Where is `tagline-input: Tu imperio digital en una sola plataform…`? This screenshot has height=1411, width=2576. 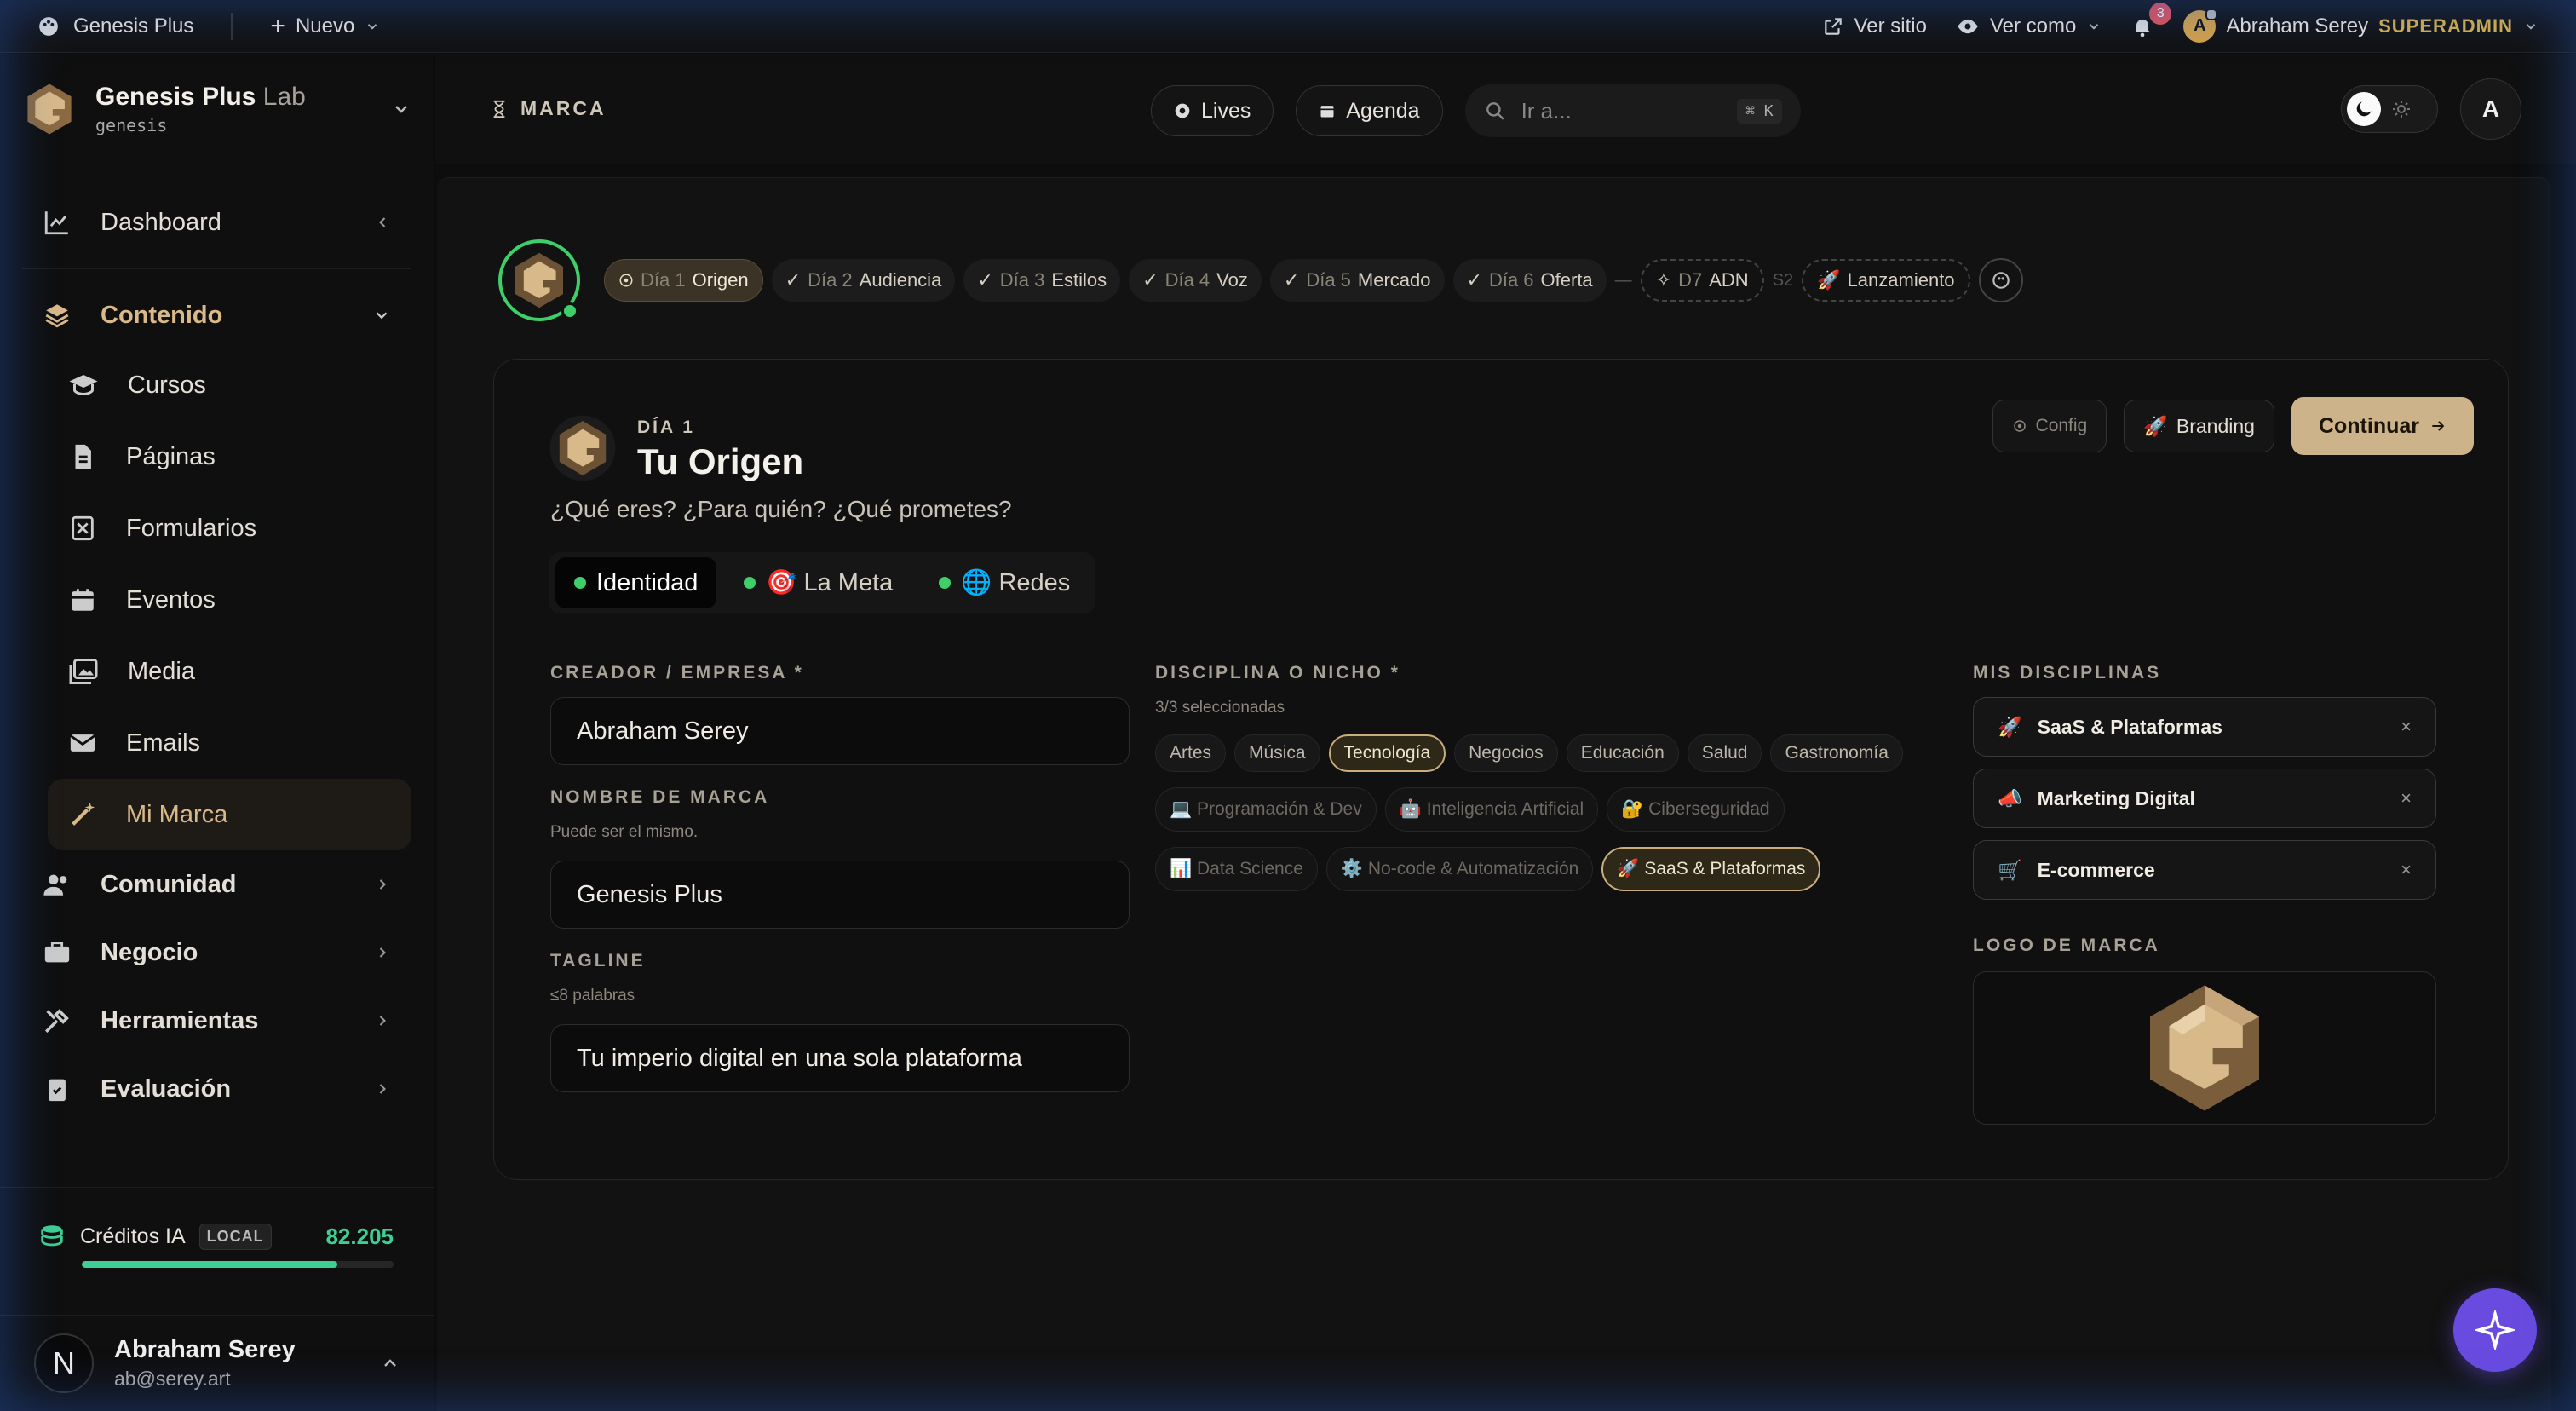
tagline-input: Tu imperio digital en una sola plataform… is located at coordinates (840, 1058).